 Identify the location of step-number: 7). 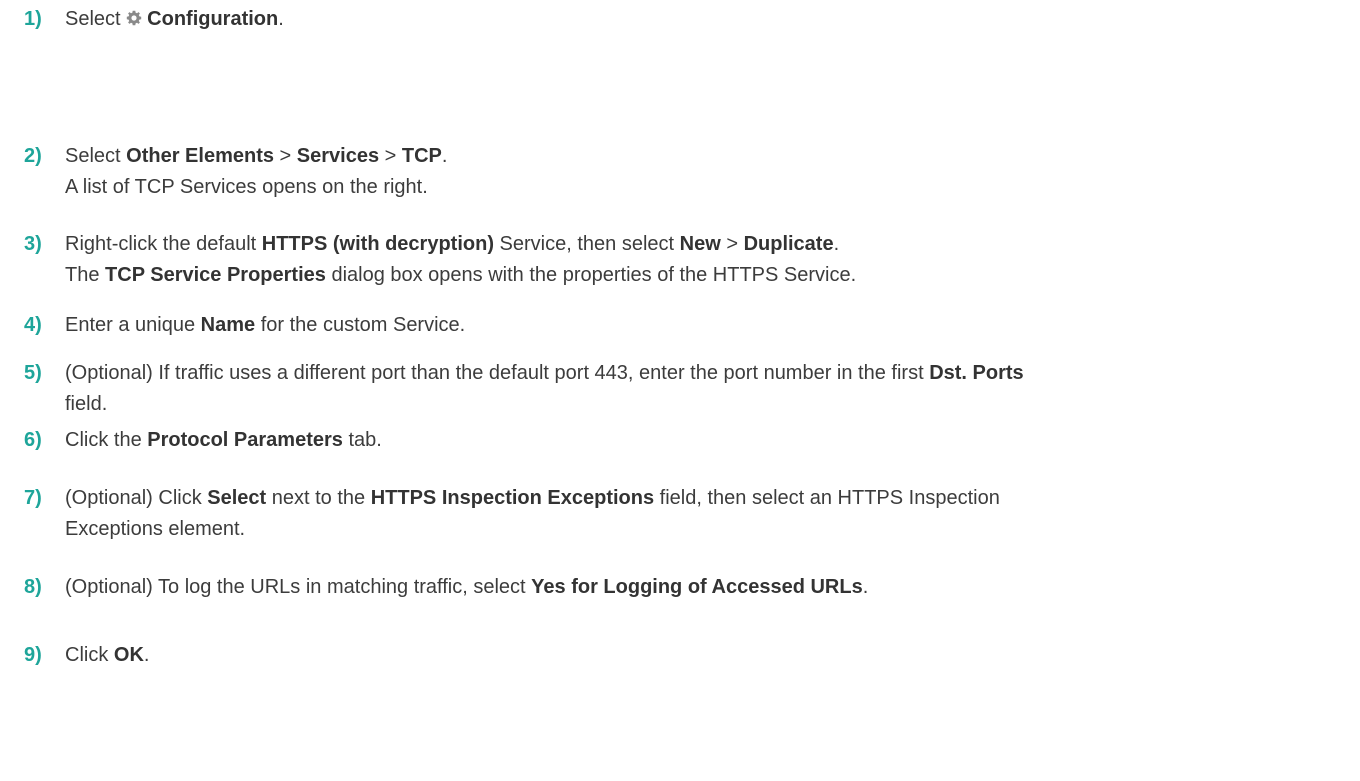
(33, 498).